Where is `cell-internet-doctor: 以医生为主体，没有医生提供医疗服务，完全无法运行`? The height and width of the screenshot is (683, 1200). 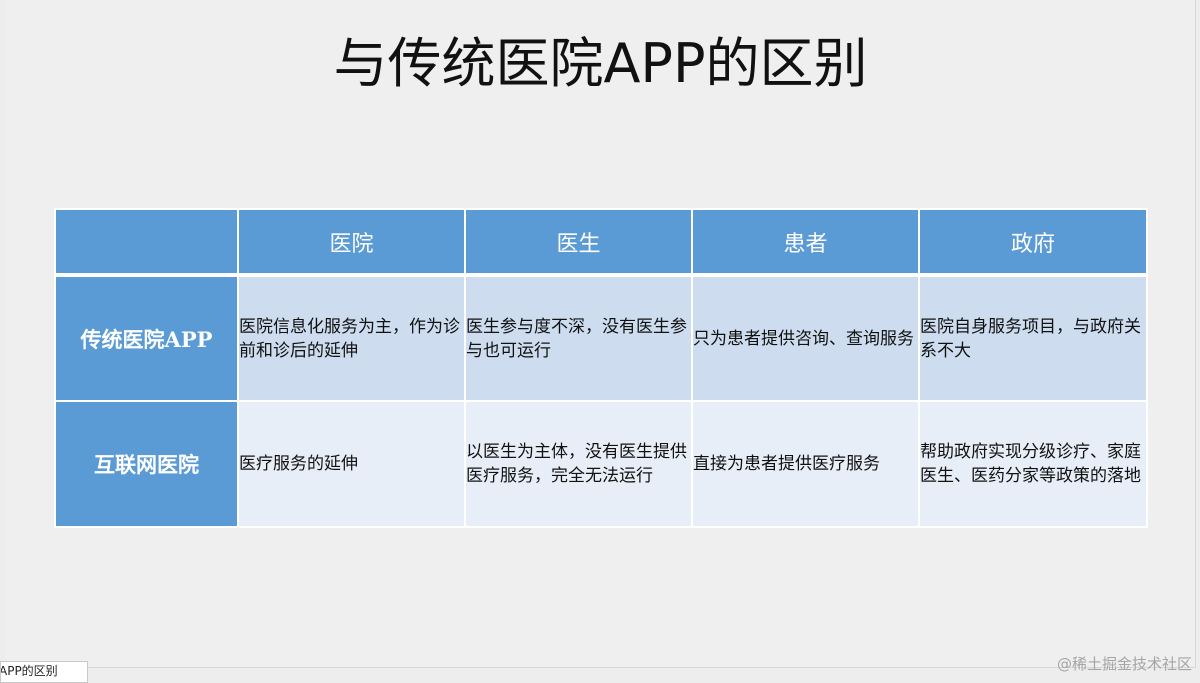
cell-internet-doctor: 以医生为主体，没有医生提供医疗服务，完全无法运行 is located at coordinates (578, 464).